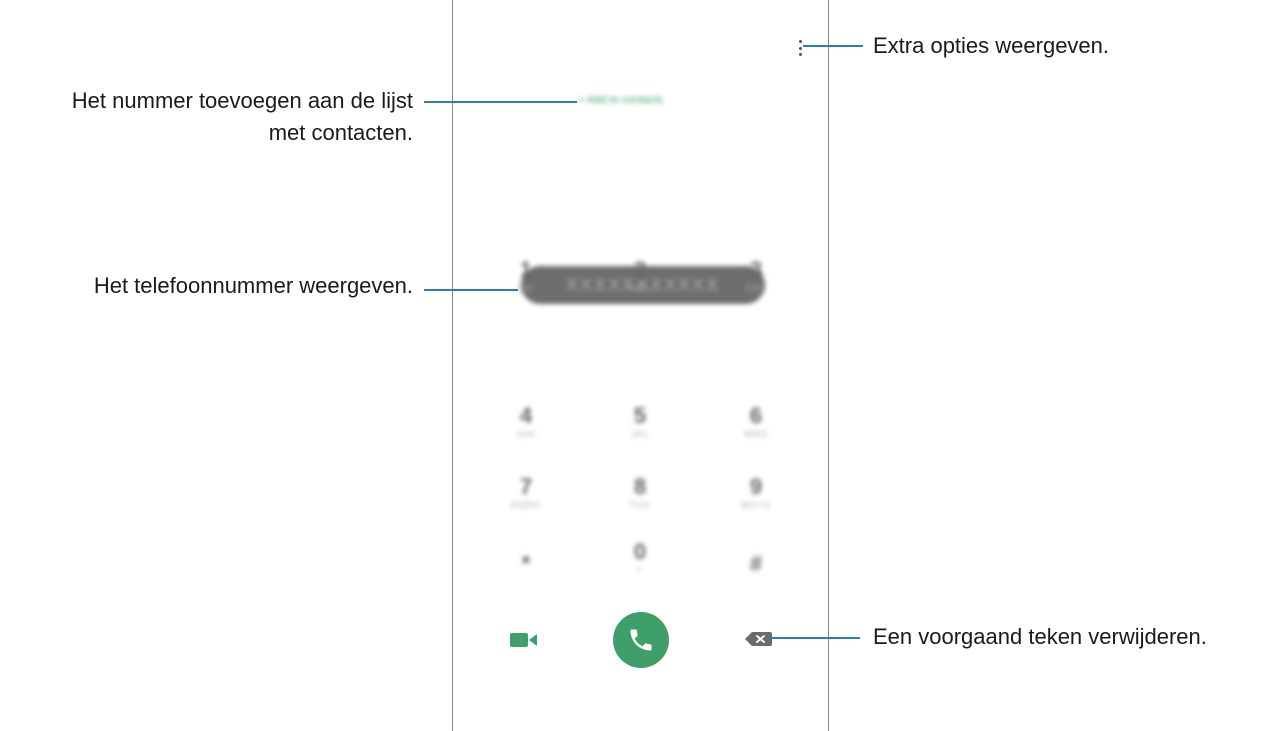  I want to click on key-number: 1, so click(526, 269).